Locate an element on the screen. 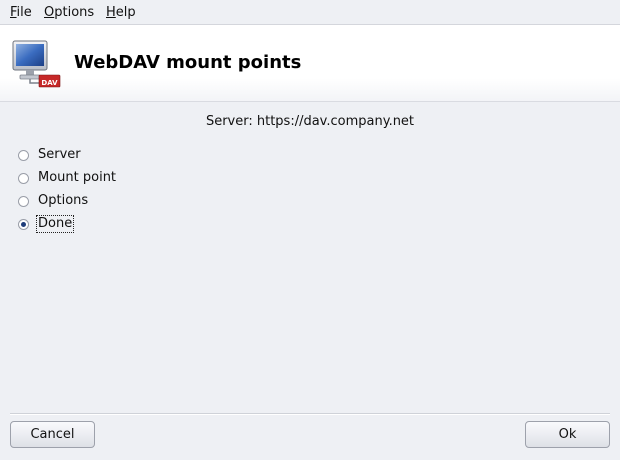 Image resolution: width=620 pixels, height=460 pixels. menu-help-mnemonic: H is located at coordinates (111, 12).